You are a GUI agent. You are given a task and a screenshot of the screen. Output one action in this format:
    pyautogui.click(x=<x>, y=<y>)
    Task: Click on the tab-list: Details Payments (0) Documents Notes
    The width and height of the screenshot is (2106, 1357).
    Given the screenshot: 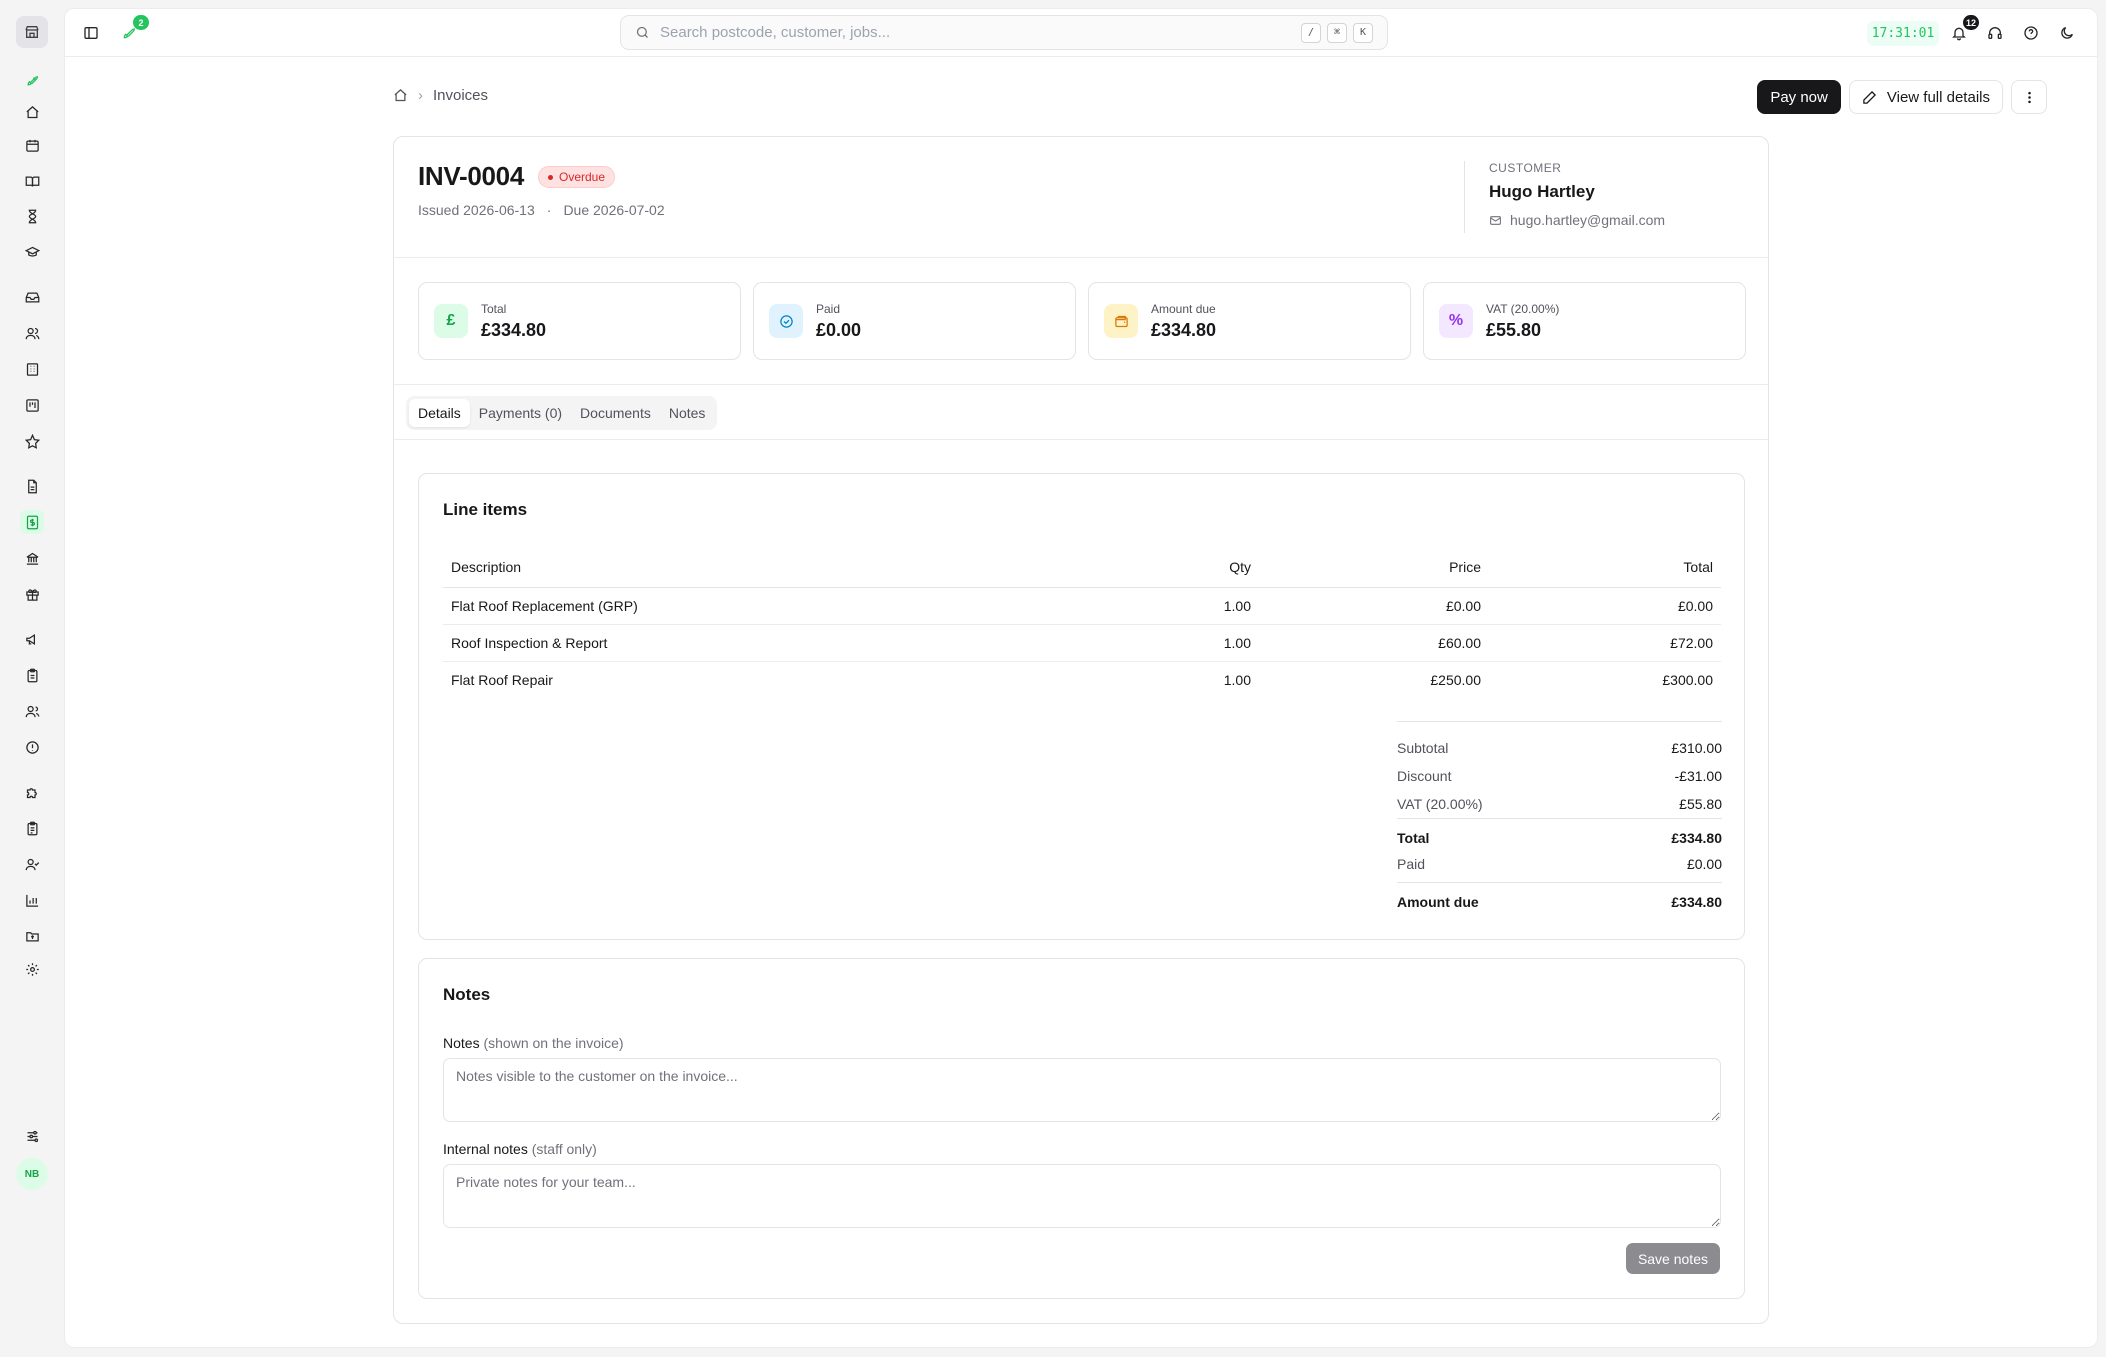 What is the action you would take?
    pyautogui.click(x=562, y=413)
    